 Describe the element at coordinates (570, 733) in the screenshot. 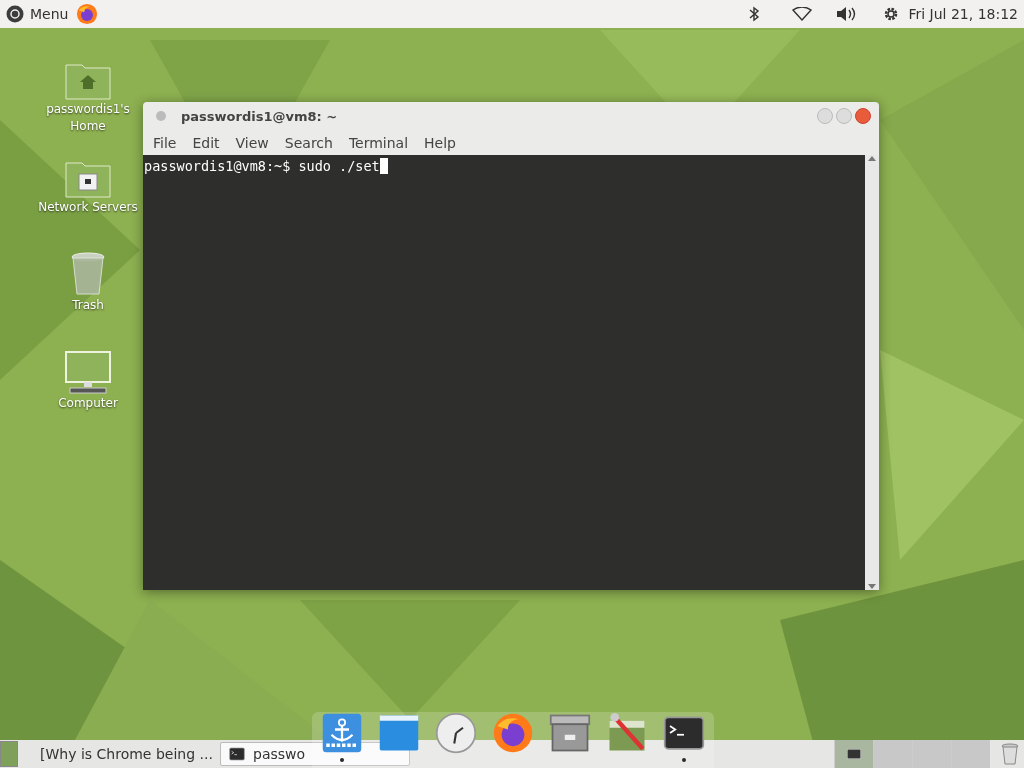

I see `cabinet-icon` at that location.